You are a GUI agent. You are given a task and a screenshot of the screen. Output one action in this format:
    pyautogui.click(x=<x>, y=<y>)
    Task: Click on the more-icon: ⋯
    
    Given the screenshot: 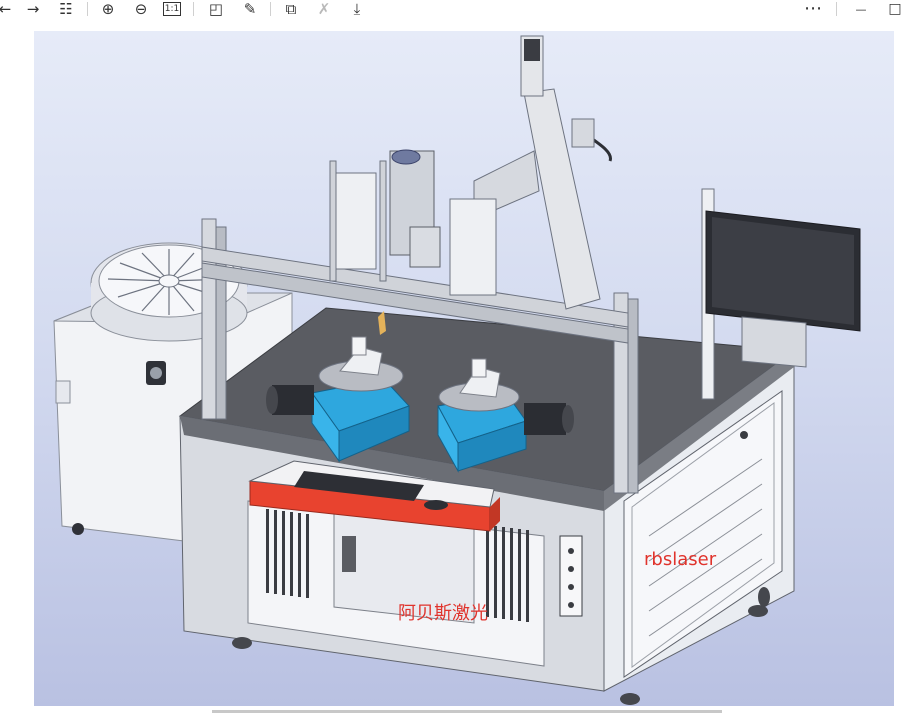 What is the action you would take?
    pyautogui.click(x=813, y=9)
    